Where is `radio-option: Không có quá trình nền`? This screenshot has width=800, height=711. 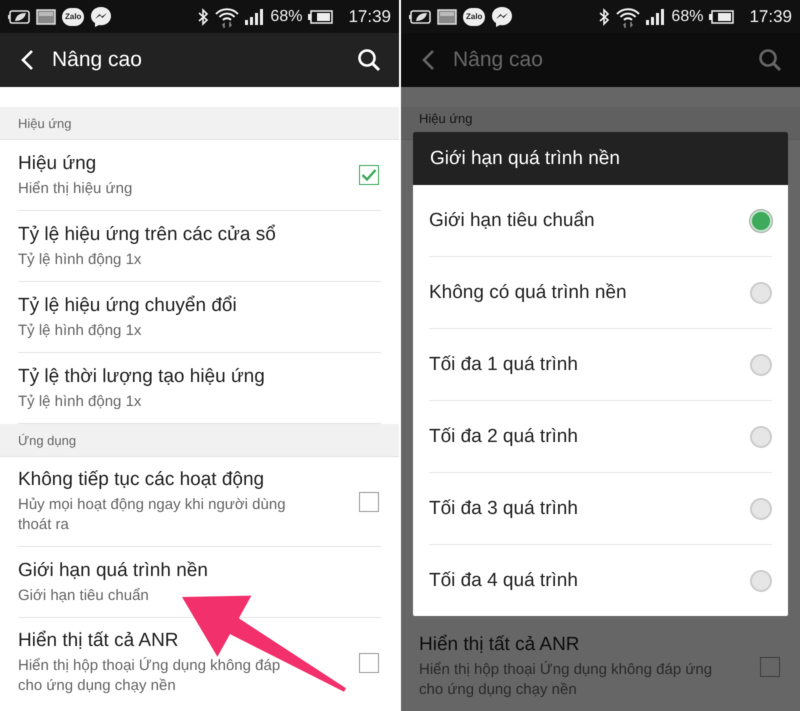
radio-option: Không có quá trình nền is located at coordinates (600, 293).